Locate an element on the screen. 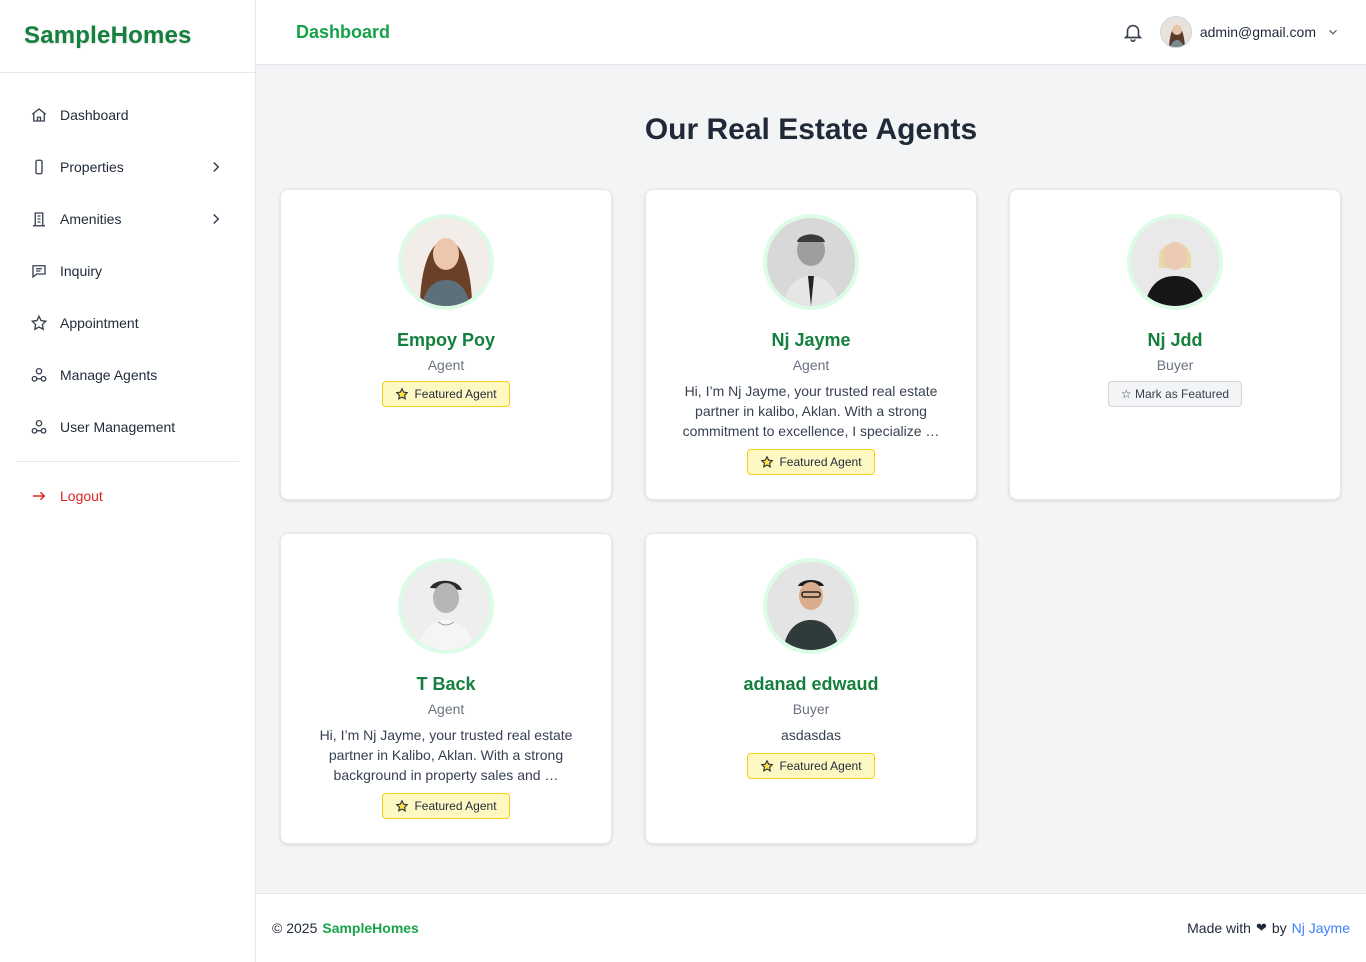 The height and width of the screenshot is (962, 1366). agent-name: T Back is located at coordinates (446, 684).